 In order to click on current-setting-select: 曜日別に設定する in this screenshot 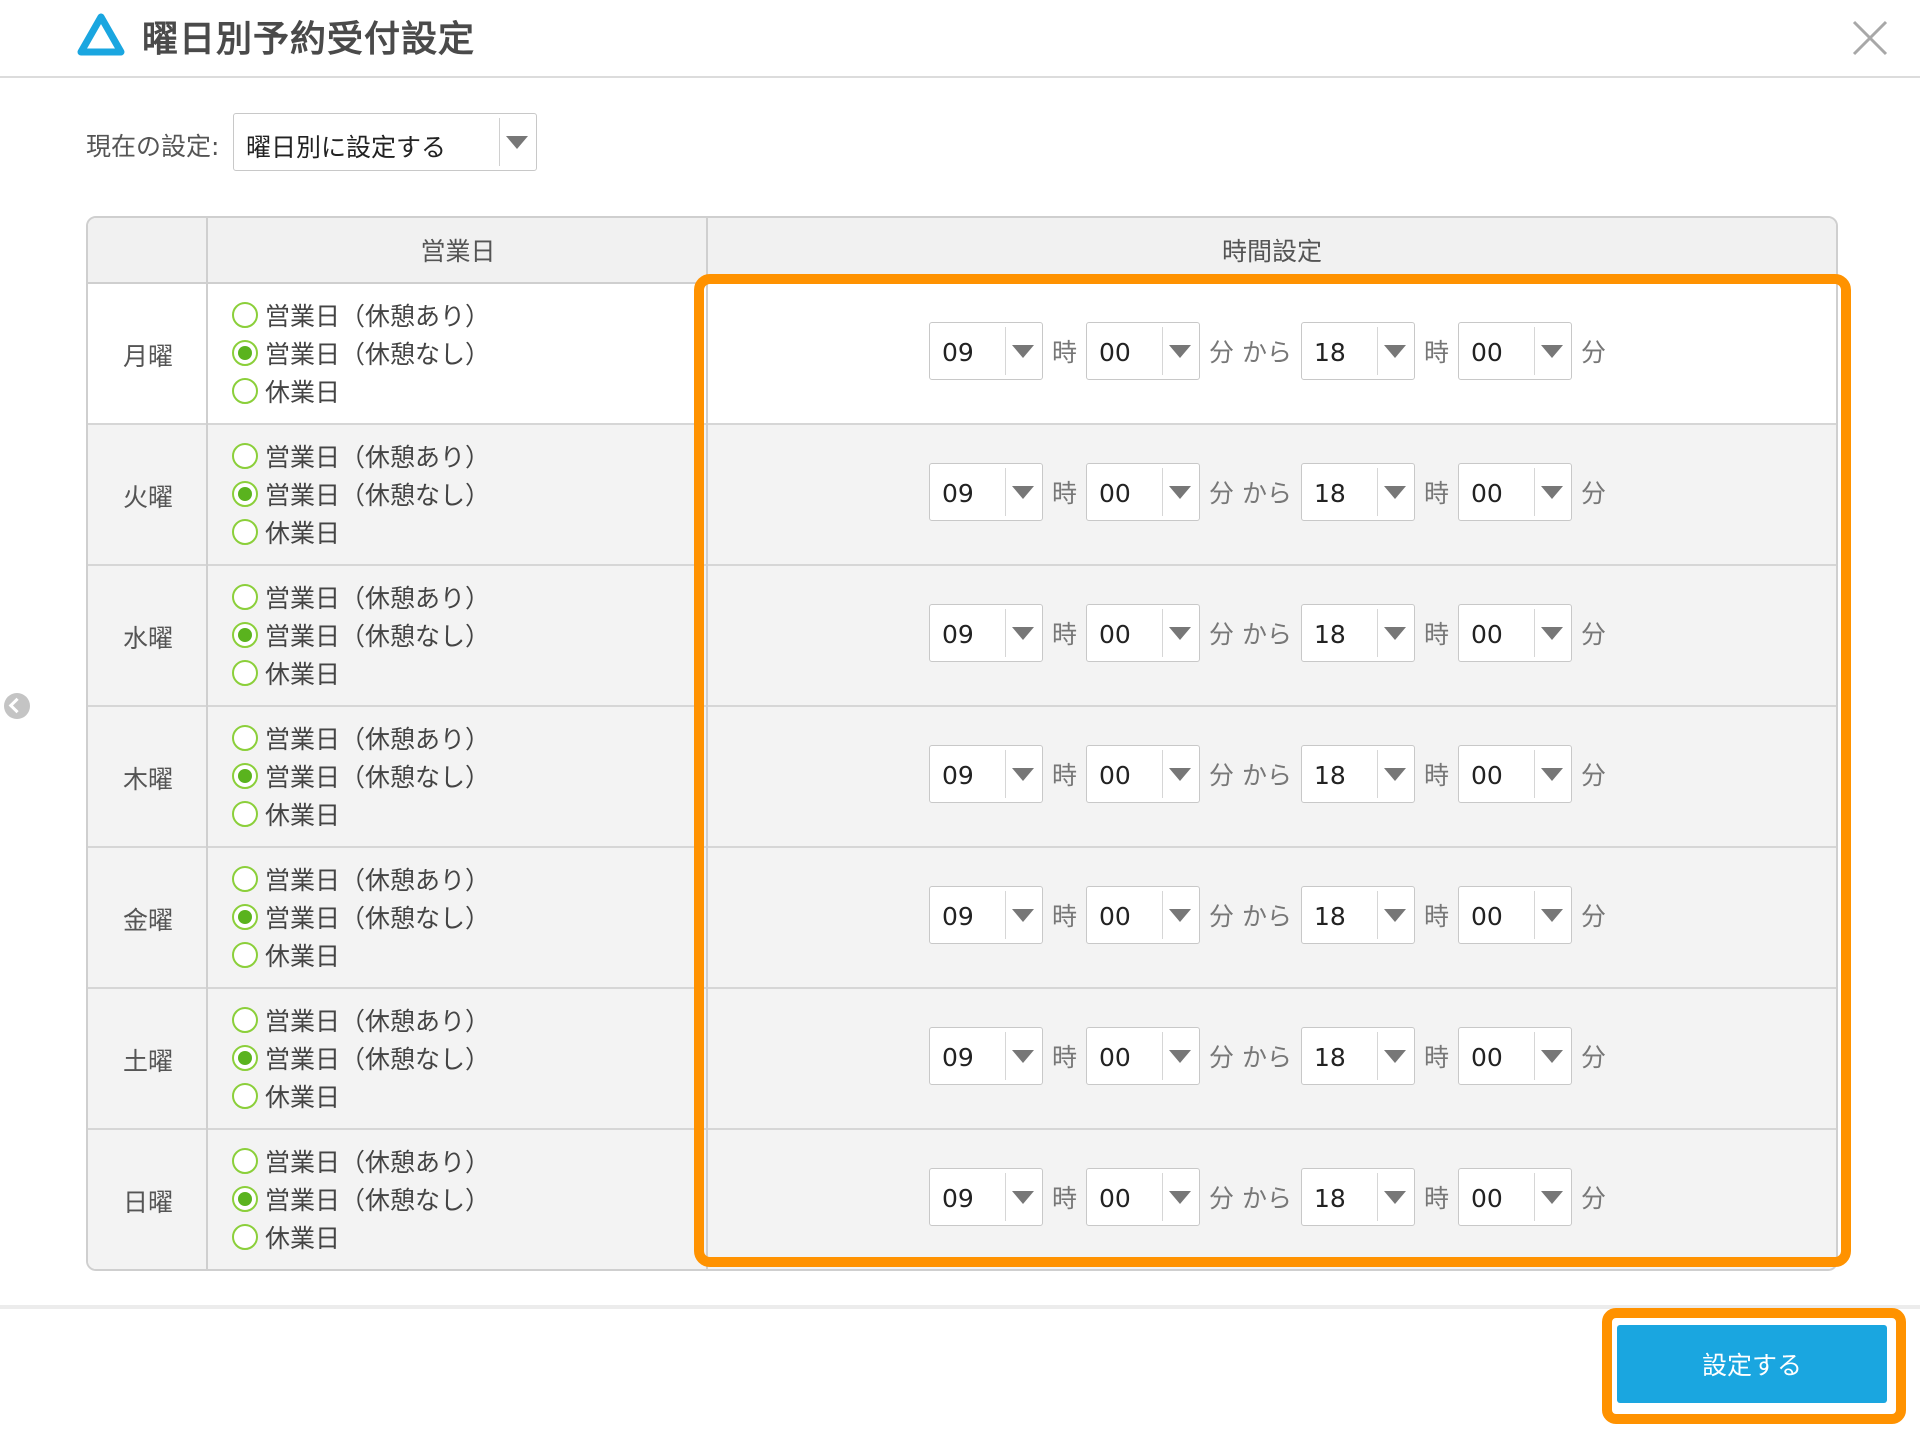, I will do `click(385, 142)`.